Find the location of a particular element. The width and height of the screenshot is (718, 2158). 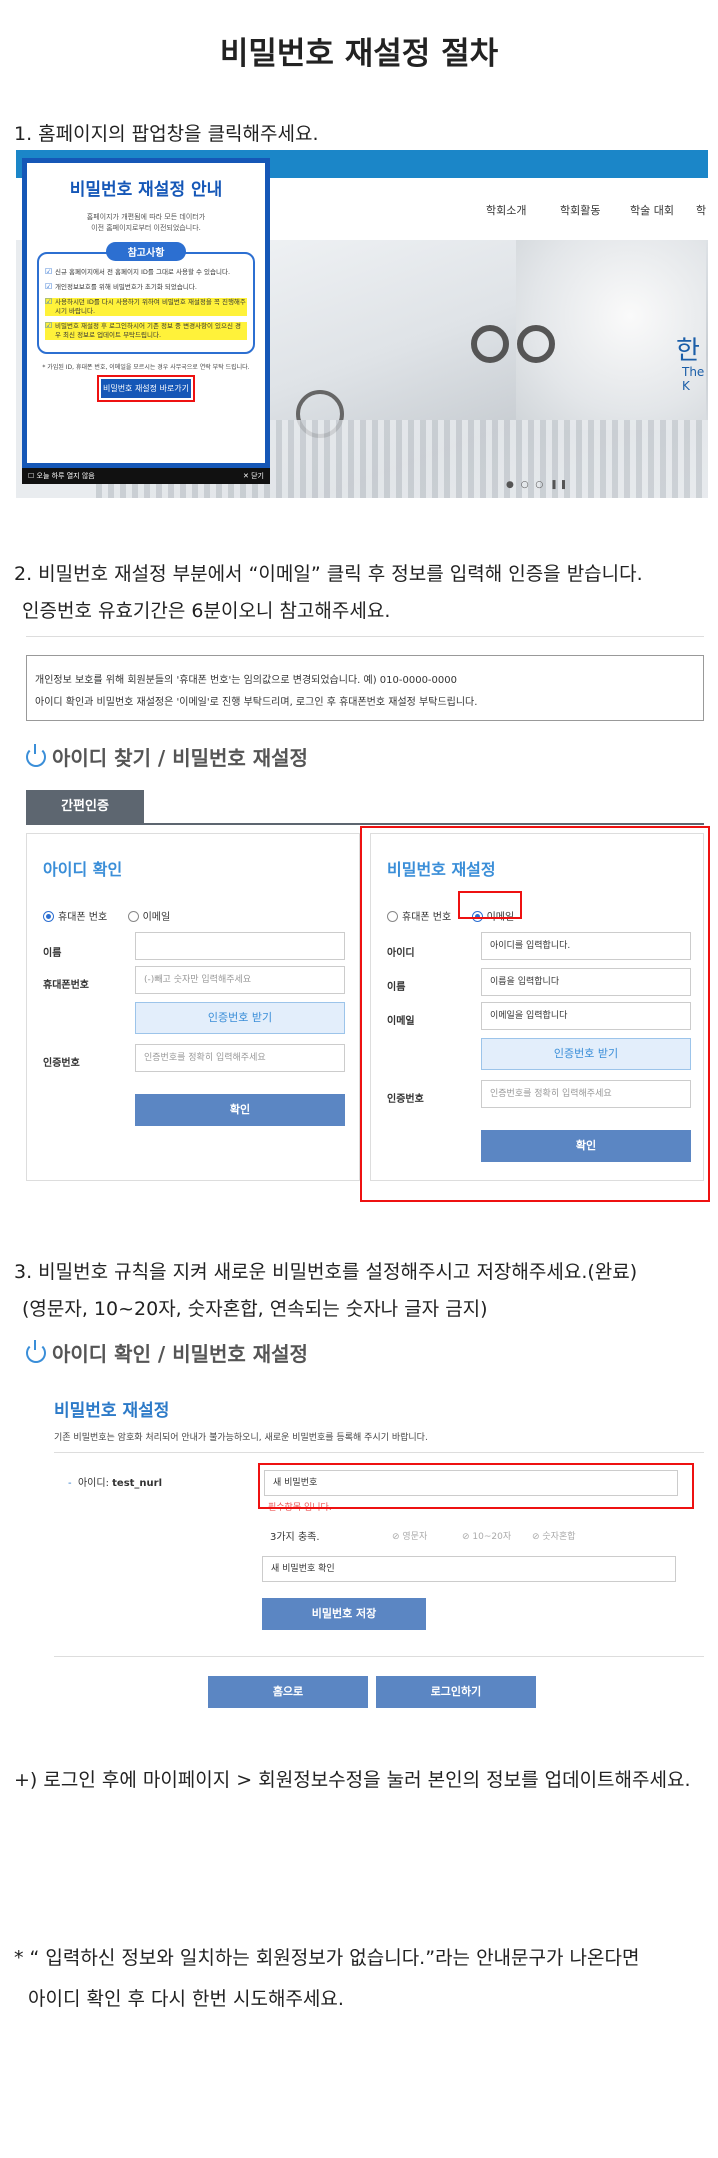

rule-numbers-text: 숫자혼합 is located at coordinates (559, 1537).